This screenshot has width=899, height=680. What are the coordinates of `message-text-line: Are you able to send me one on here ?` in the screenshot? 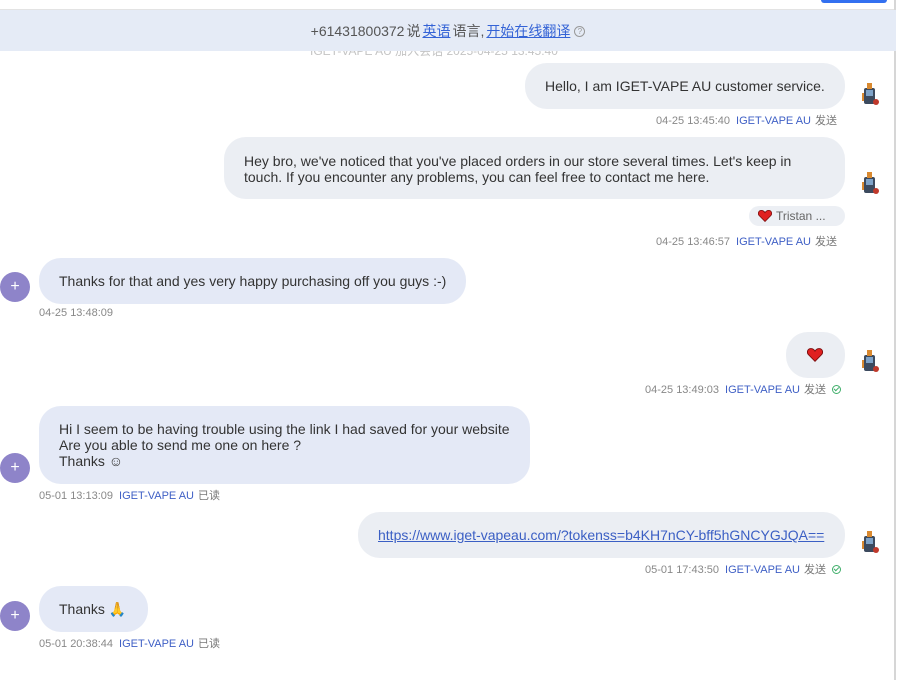 It's located at (180, 445).